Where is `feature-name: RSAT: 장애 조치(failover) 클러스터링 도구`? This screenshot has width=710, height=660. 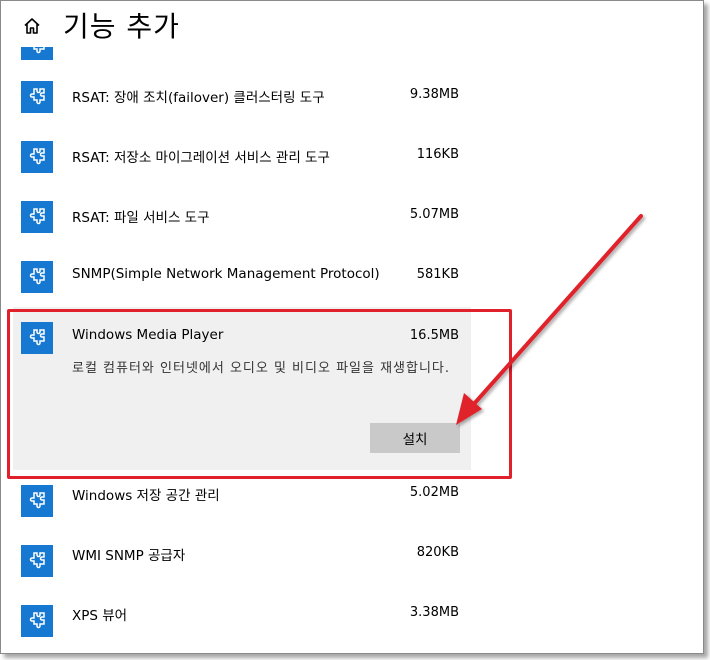
feature-name: RSAT: 장애 조치(failover) 클러스터링 도구 is located at coordinates (198, 98).